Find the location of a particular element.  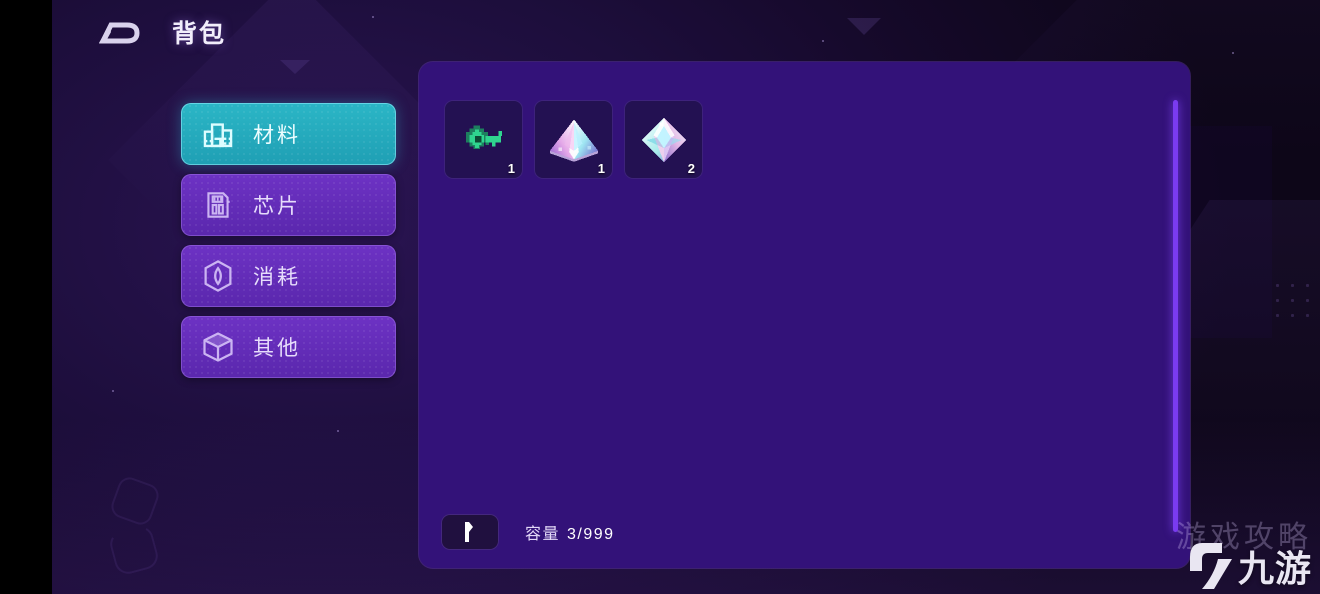

gem-hex-icon is located at coordinates (218, 276).